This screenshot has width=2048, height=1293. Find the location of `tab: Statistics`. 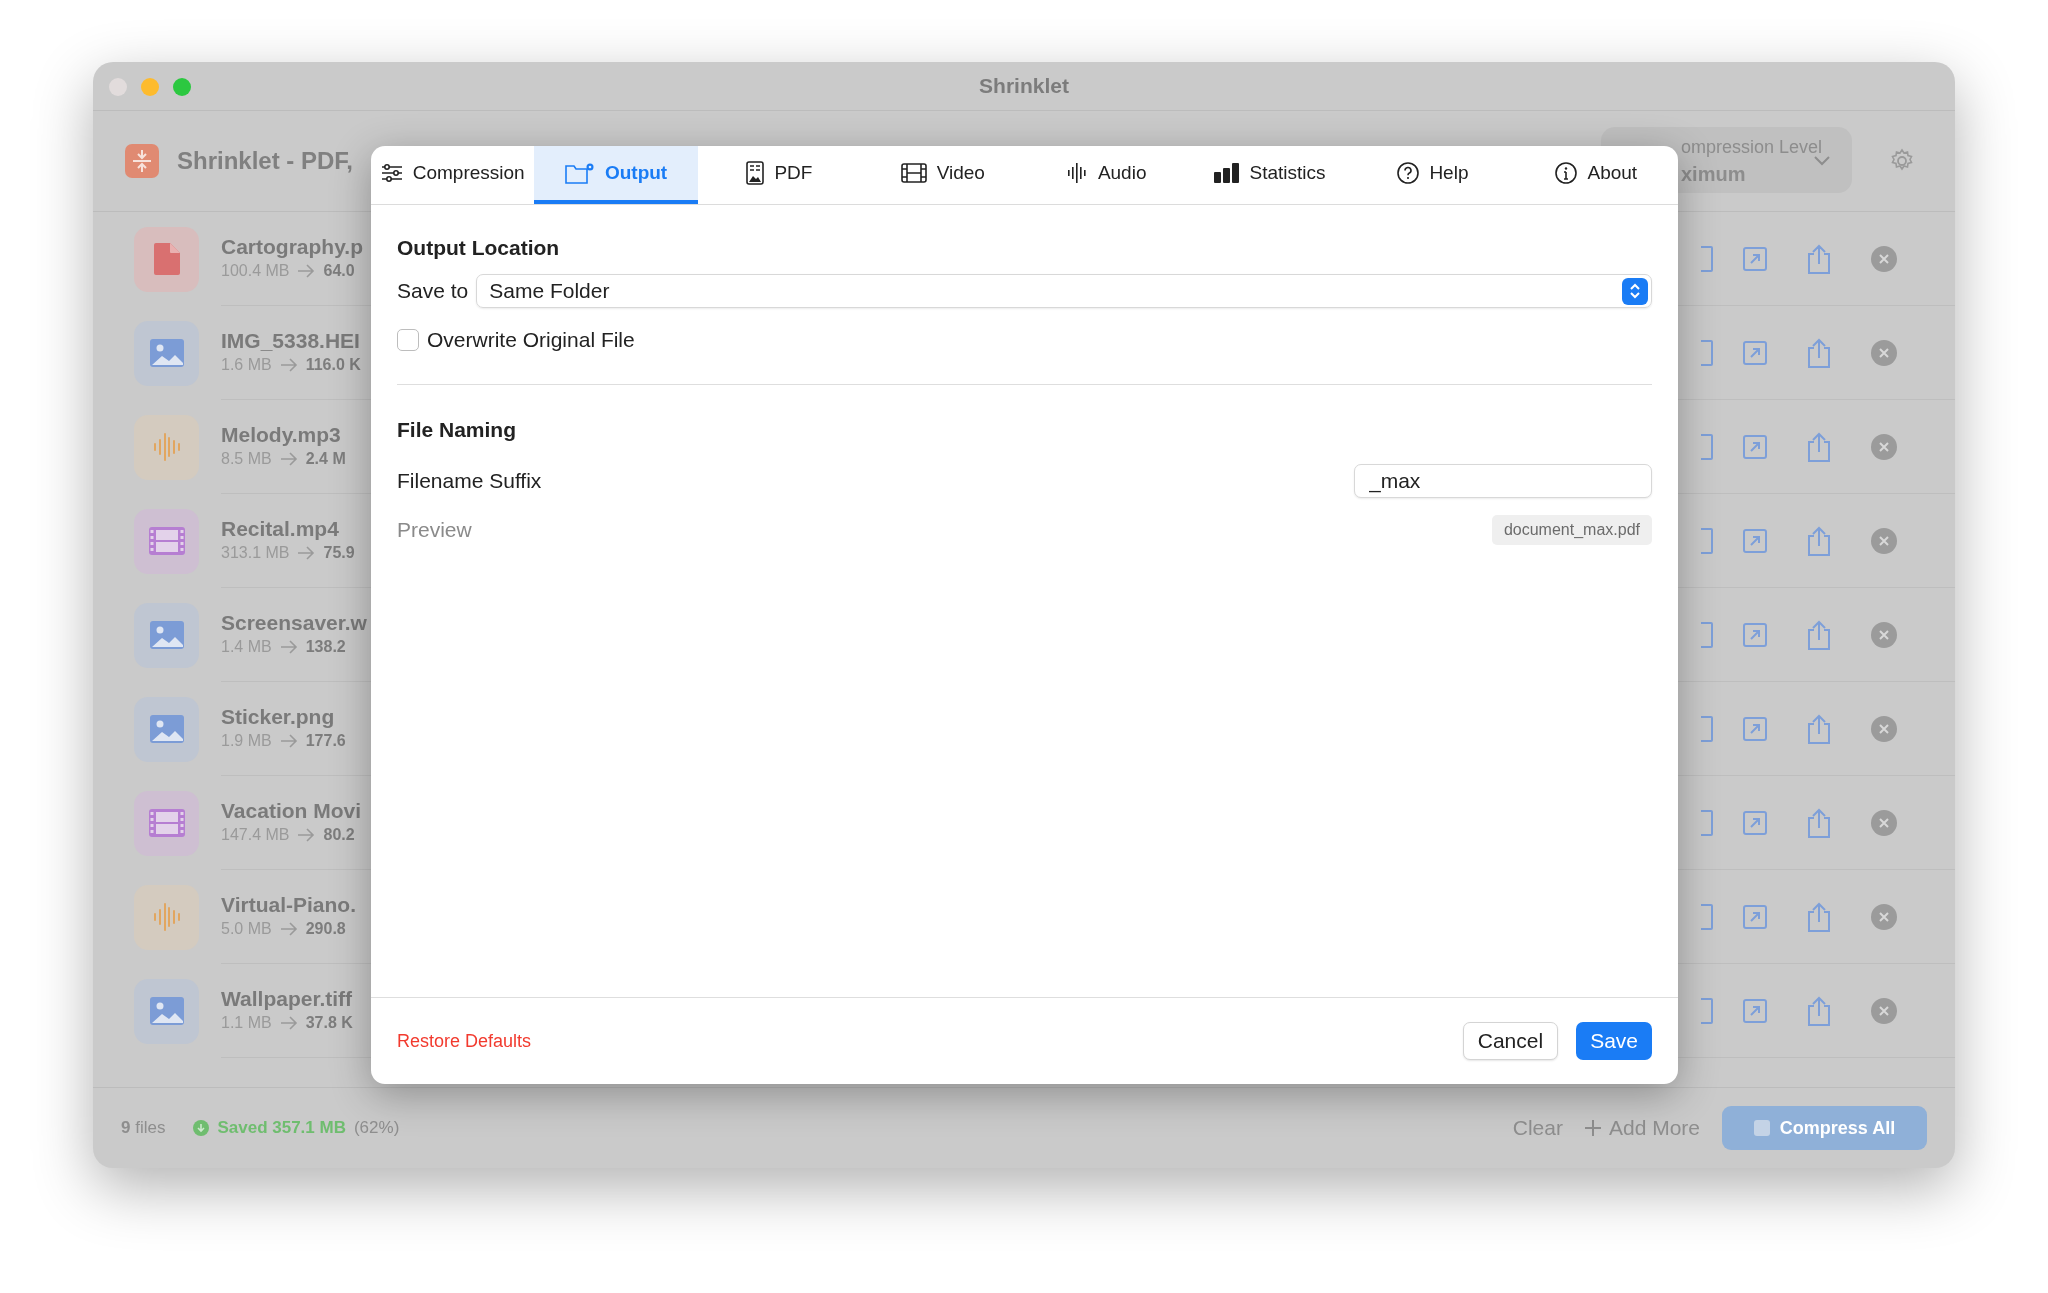

tab: Statistics is located at coordinates (1269, 175).